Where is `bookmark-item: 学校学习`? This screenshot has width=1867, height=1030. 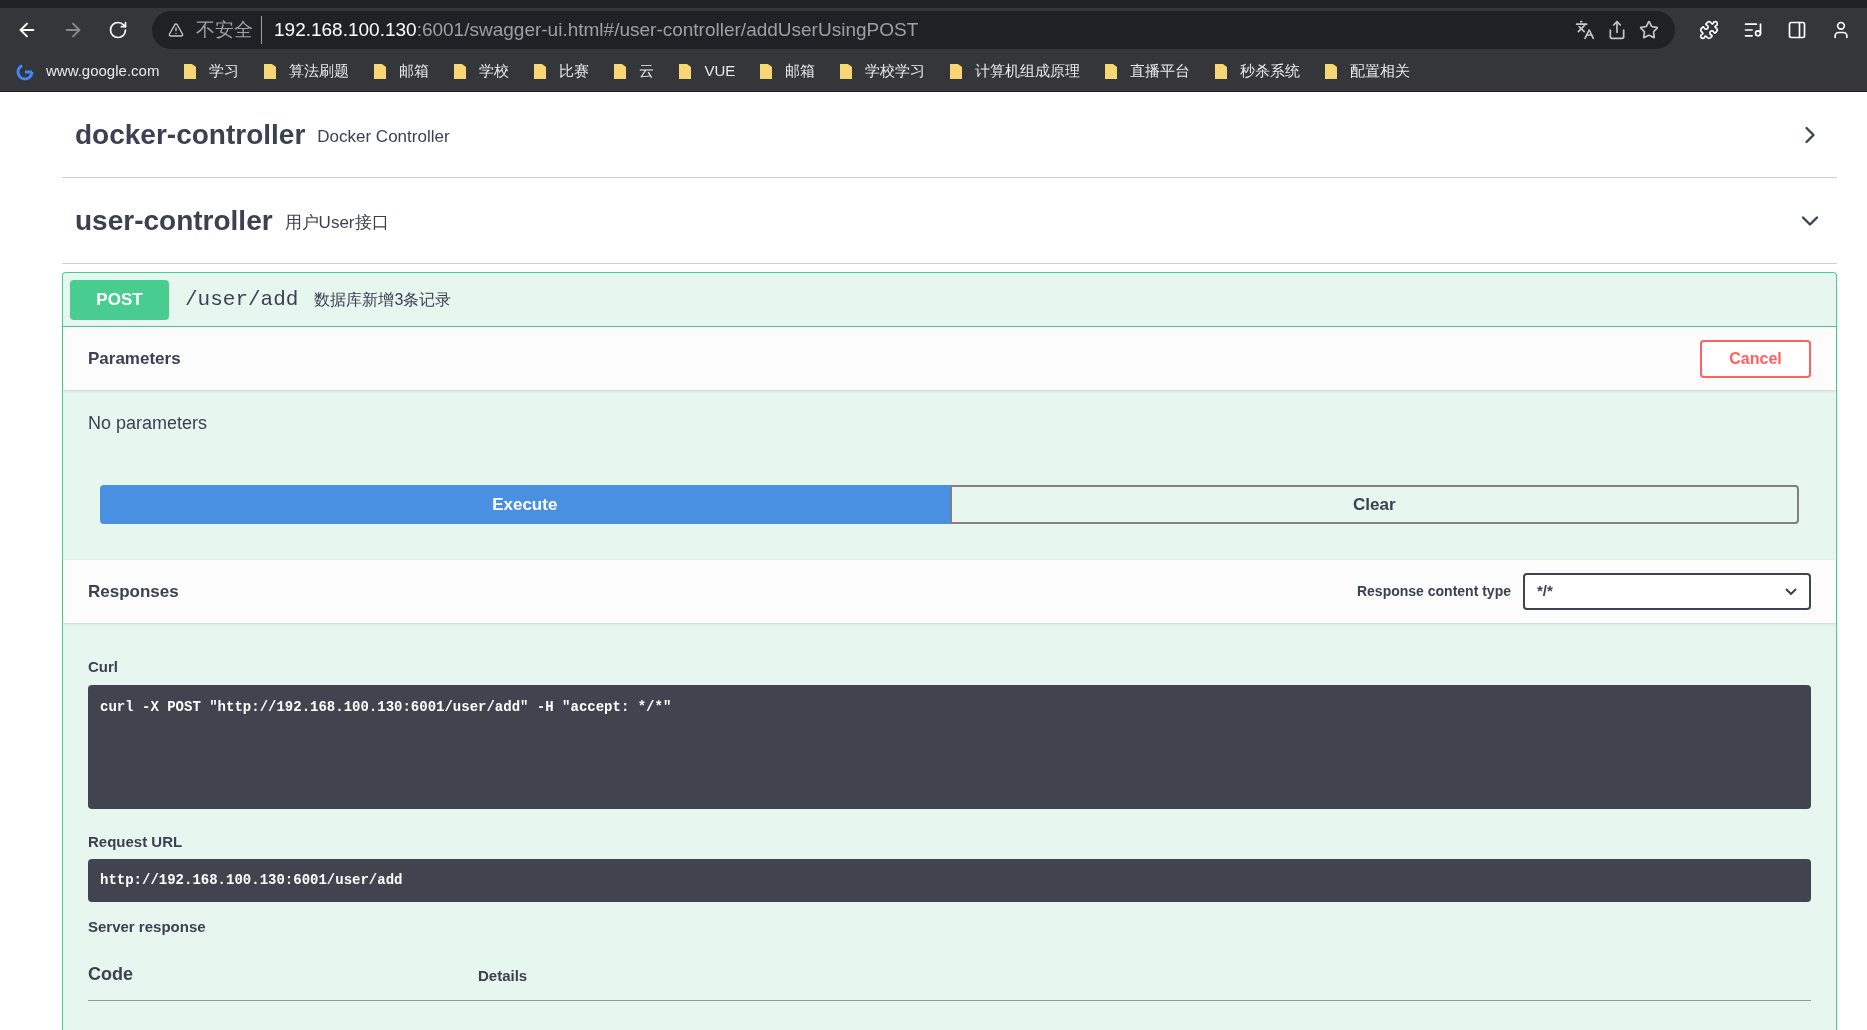
bookmark-item: 学校学习 is located at coordinates (882, 71).